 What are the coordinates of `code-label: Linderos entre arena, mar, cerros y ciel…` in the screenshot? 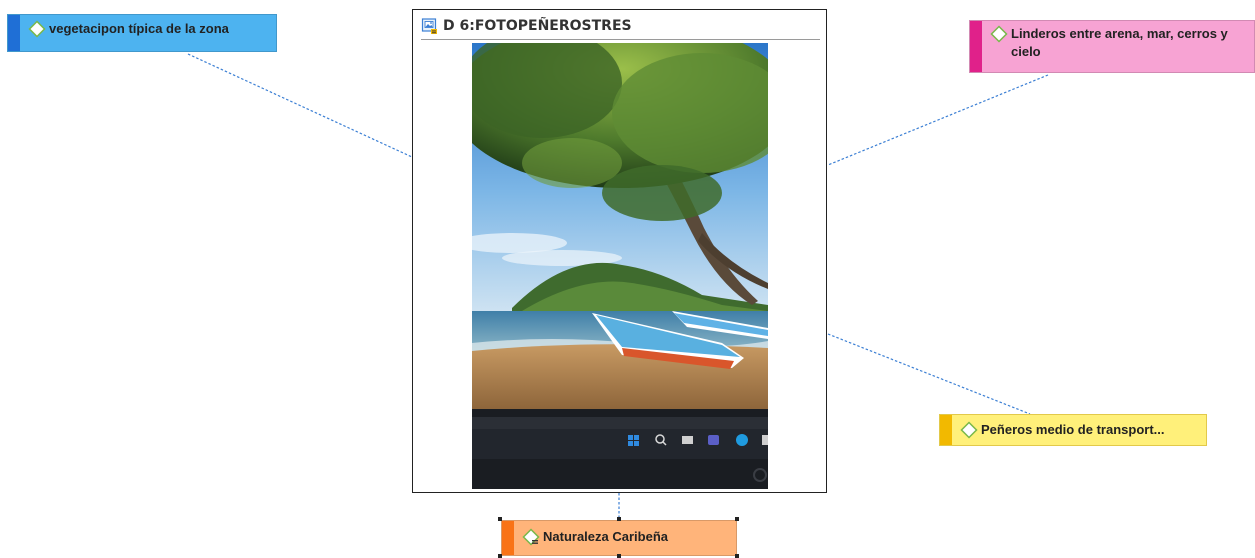 It's located at (1119, 42).